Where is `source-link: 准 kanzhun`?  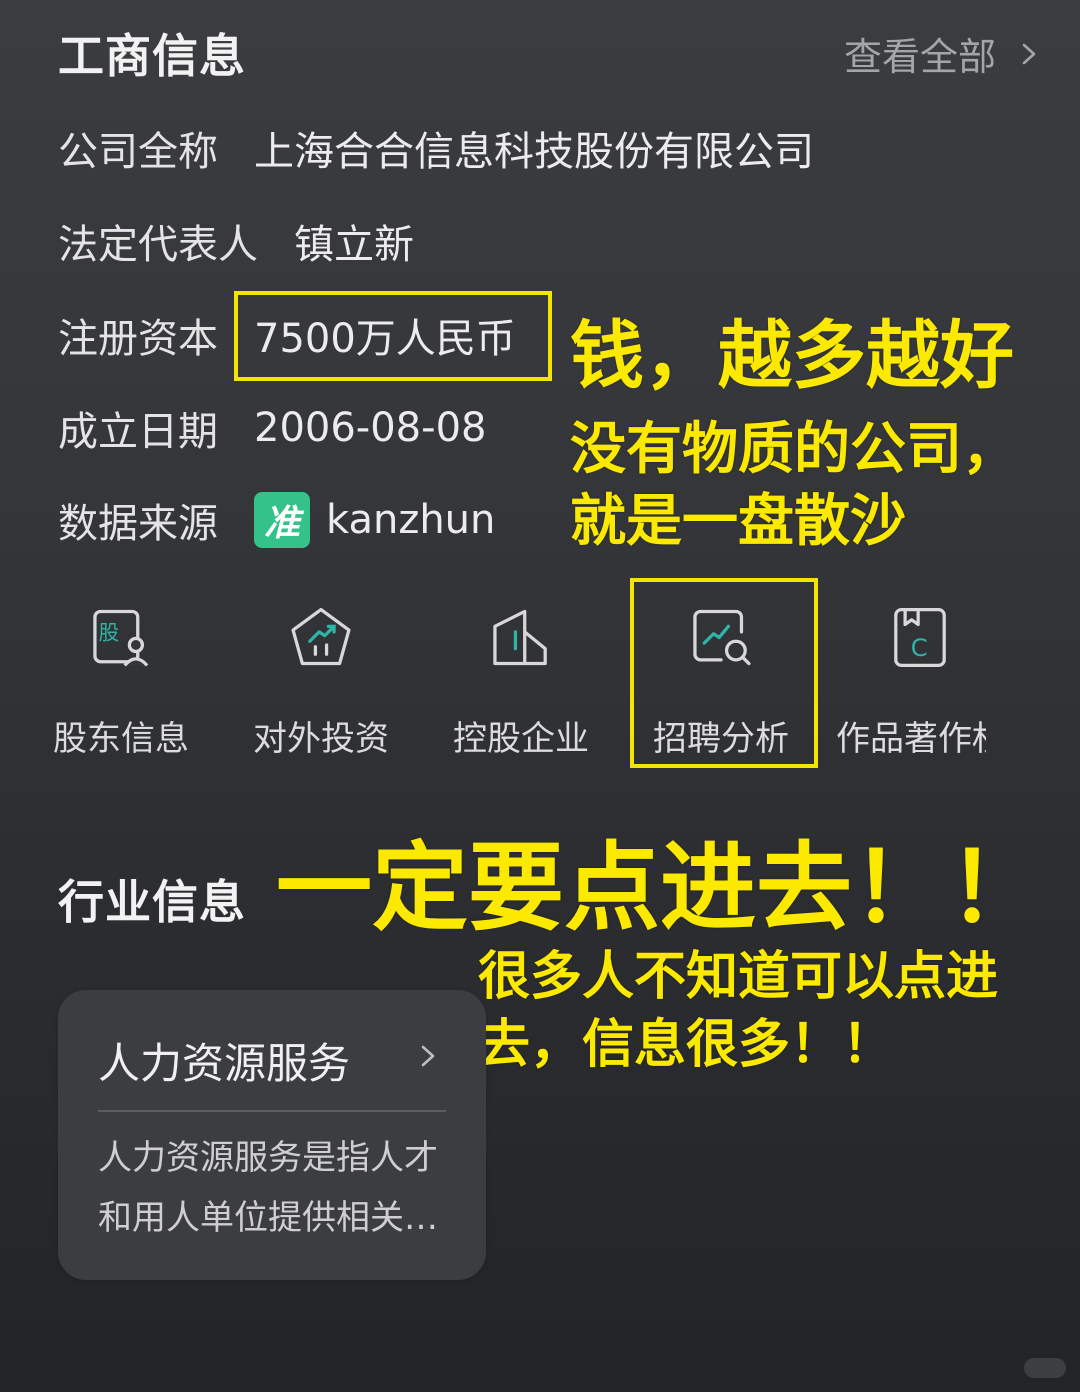 source-link: 准 kanzhun is located at coordinates (374, 520).